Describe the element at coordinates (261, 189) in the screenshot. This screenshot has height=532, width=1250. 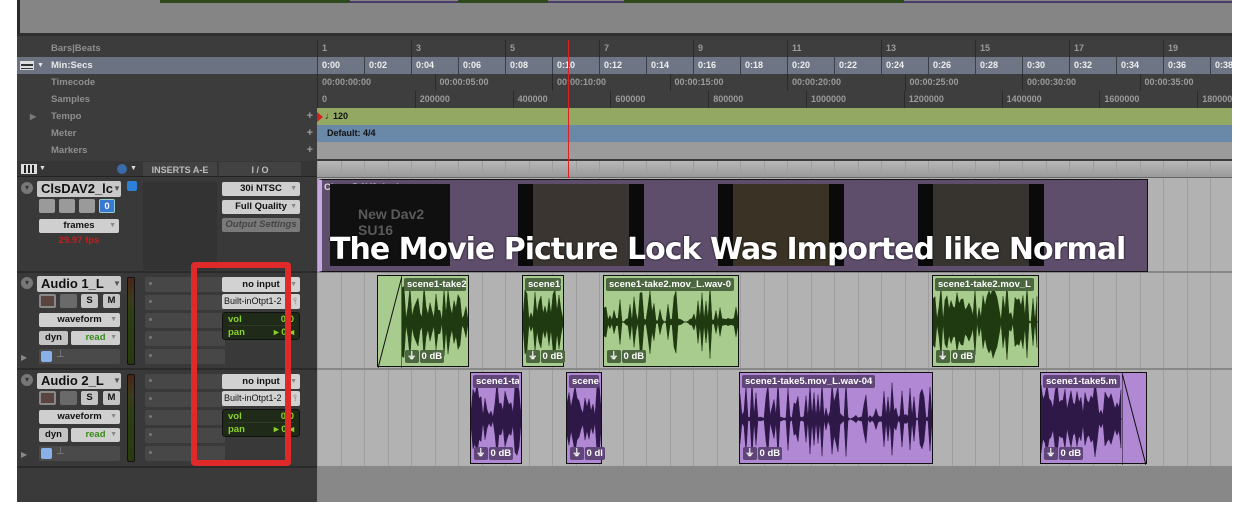
I see `video-format-dropdown: 30i NTSC` at that location.